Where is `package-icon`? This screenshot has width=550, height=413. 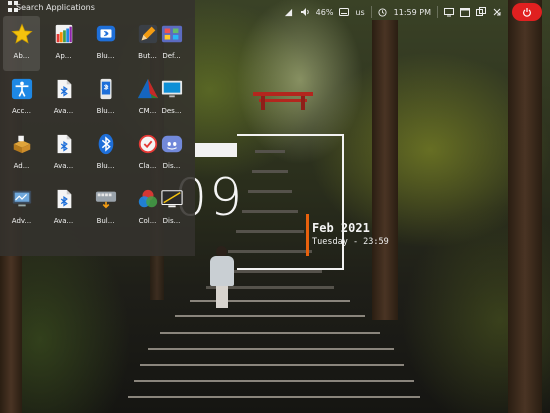
package-icon is located at coordinates (22, 144).